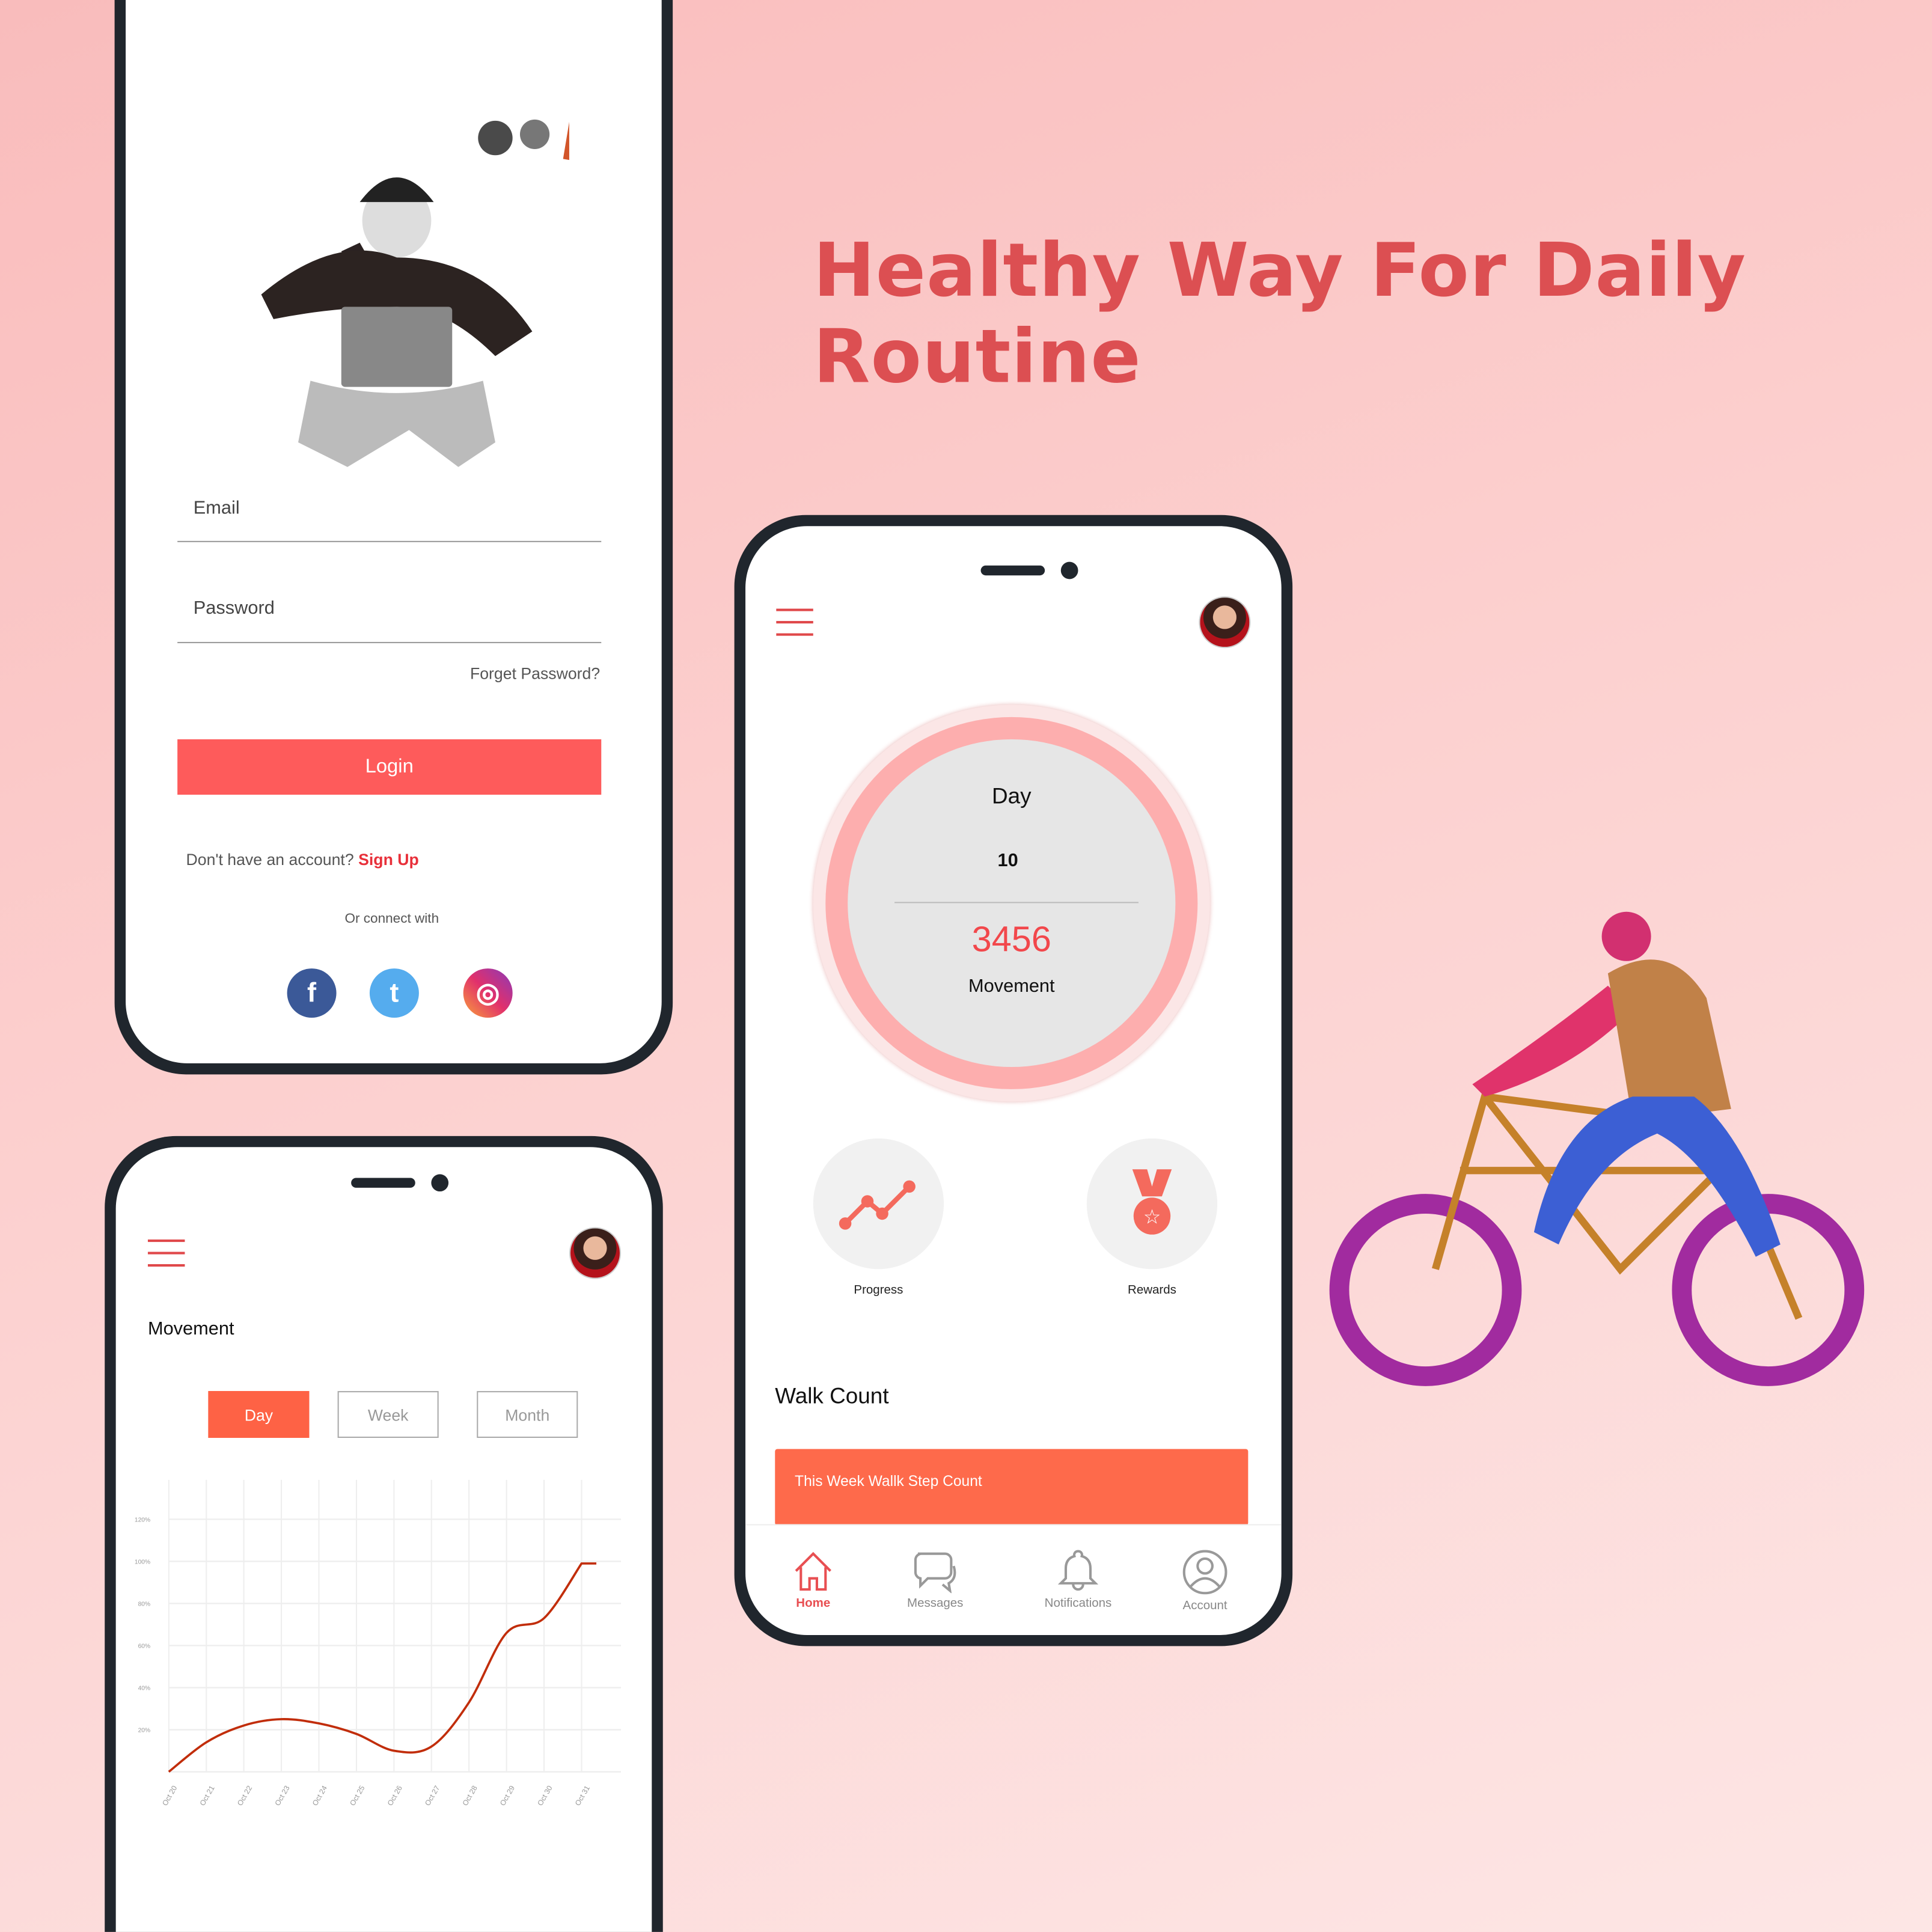  I want to click on ring-day-value: 10, so click(1007, 861).